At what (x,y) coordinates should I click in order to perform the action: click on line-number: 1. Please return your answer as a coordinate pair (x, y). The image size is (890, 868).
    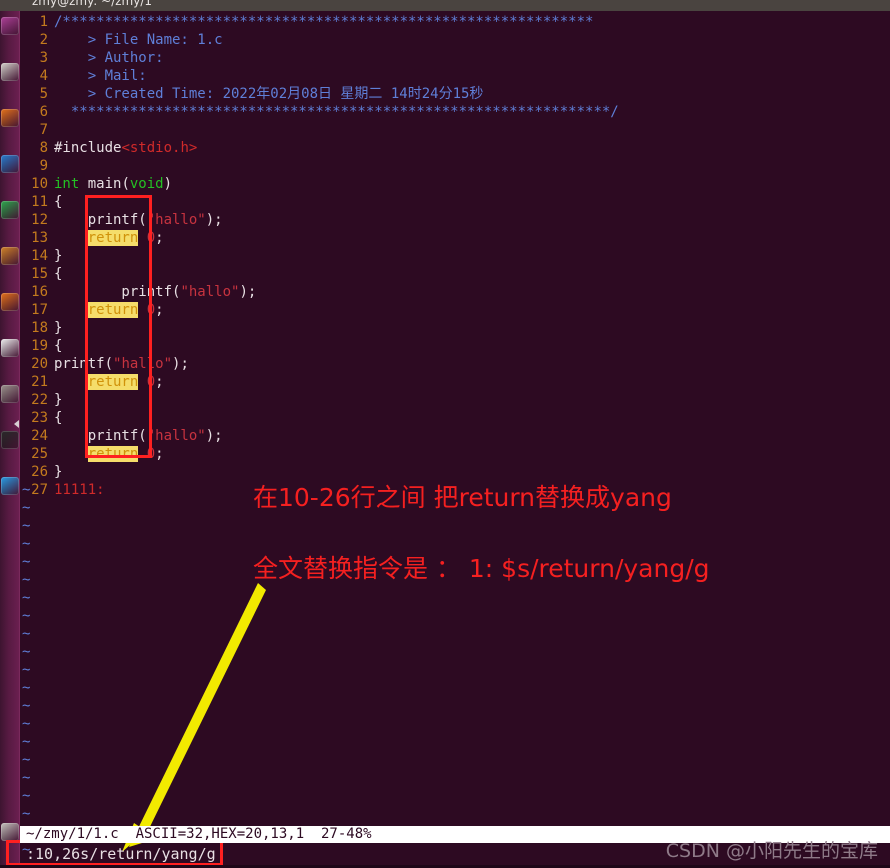
    Looking at the image, I should click on (43, 22).